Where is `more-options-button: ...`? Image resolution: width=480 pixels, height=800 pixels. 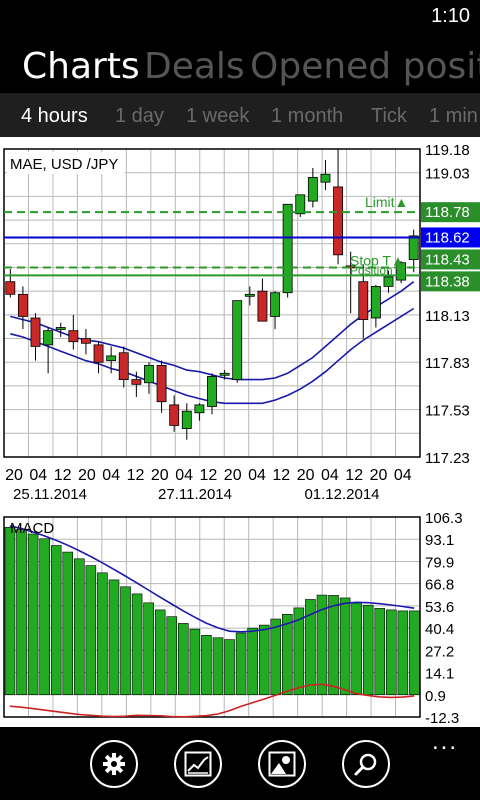 more-options-button: ... is located at coordinates (445, 742).